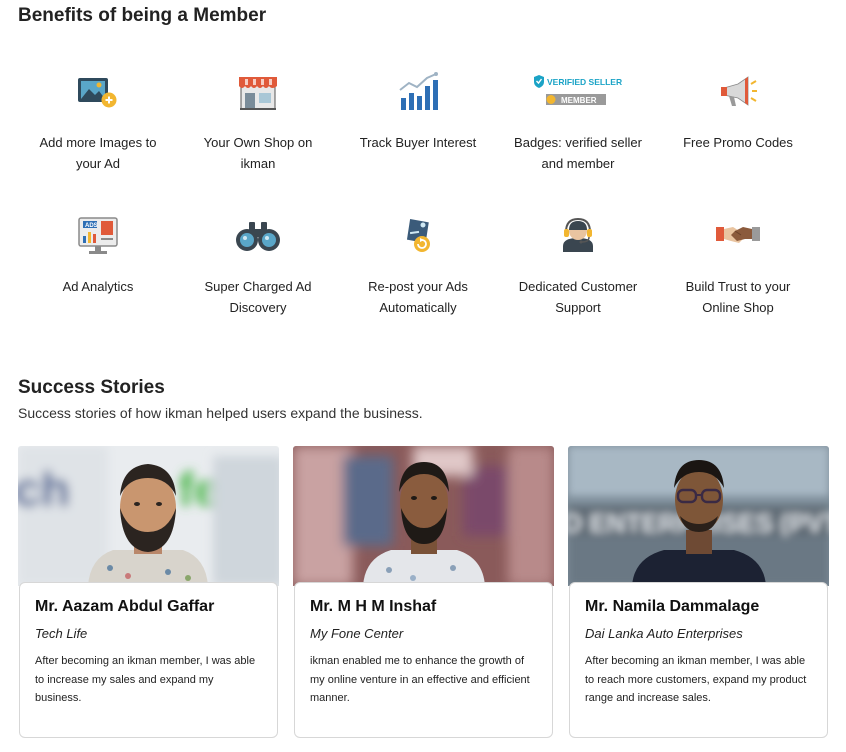 The image size is (846, 752). I want to click on growth-chart-icon, so click(418, 92).